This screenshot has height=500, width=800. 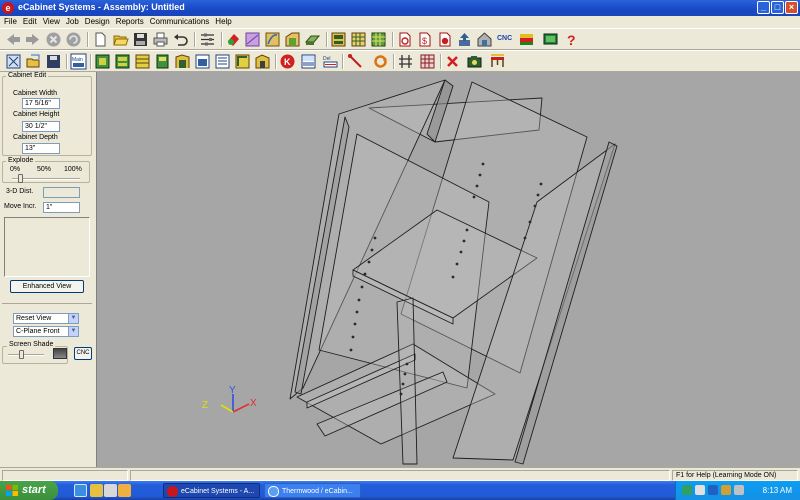 What do you see at coordinates (80, 490) in the screenshot?
I see `ie-quicklaunch-icon` at bounding box center [80, 490].